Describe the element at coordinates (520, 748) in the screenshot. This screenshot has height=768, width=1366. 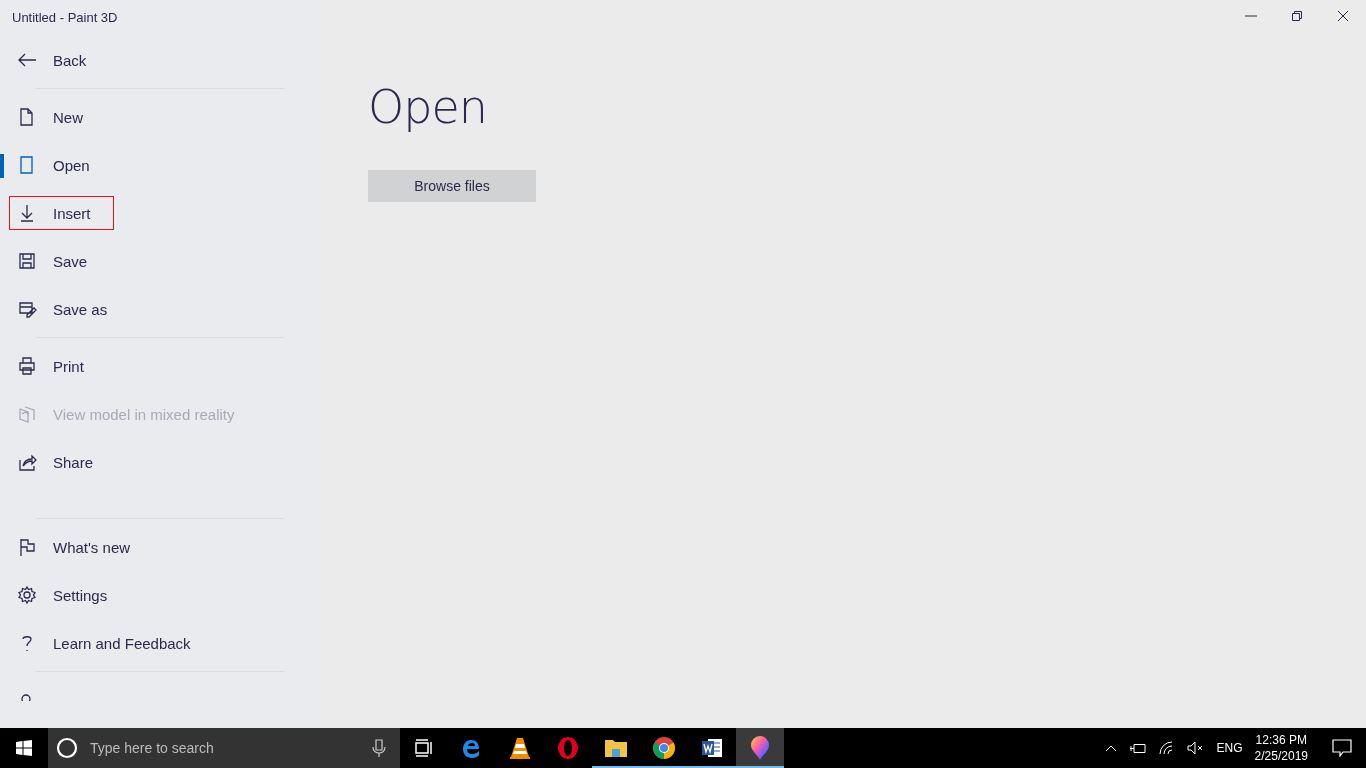
I see `traffic-cone-icon` at that location.